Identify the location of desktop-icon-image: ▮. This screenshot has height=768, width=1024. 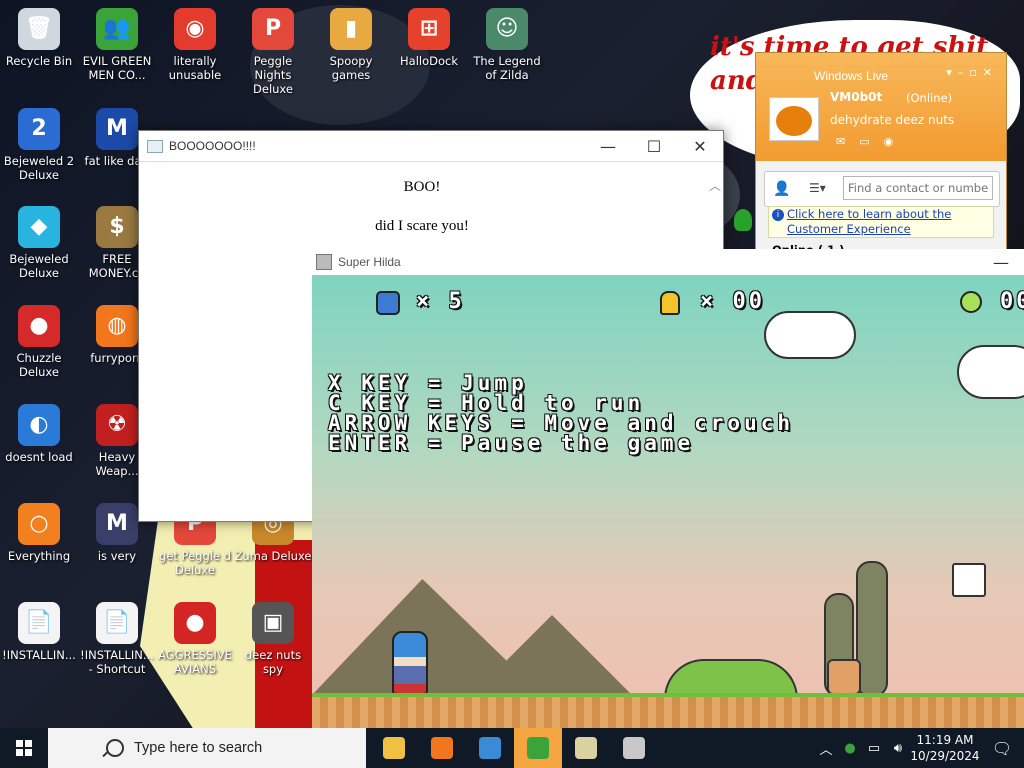
(351, 29).